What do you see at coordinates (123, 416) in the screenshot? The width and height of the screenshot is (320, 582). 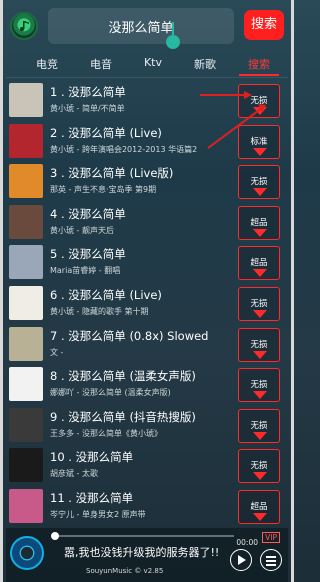 I see `song-title: 9 . 没那么简单 (抖音热搜版)` at bounding box center [123, 416].